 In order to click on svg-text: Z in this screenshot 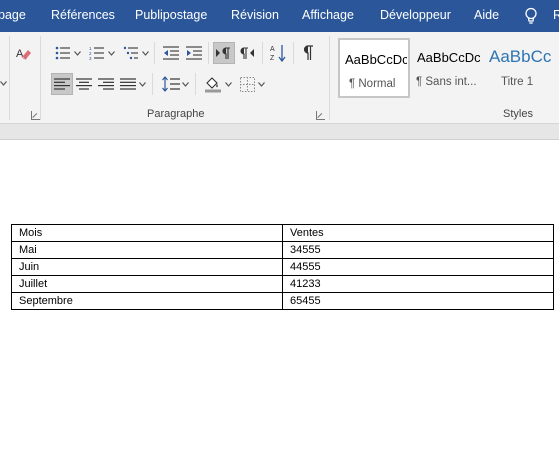, I will do `click(272, 58)`.